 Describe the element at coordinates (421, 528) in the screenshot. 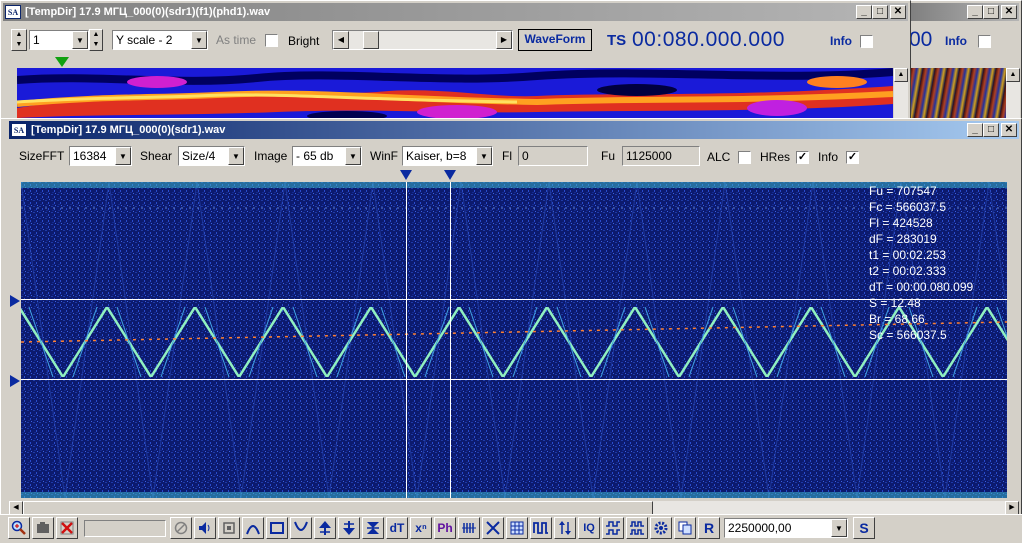

I see `xn-button: xⁿ` at that location.